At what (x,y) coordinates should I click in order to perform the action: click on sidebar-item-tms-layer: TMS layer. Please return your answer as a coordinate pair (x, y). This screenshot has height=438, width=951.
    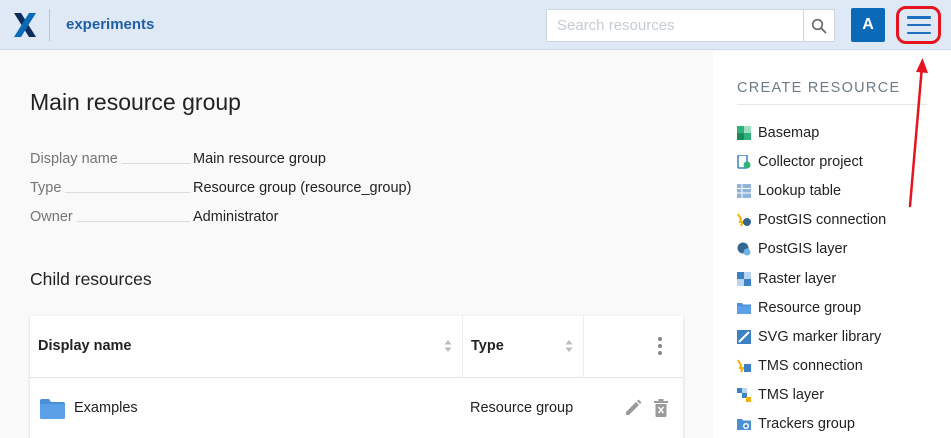
    Looking at the image, I should click on (811, 395).